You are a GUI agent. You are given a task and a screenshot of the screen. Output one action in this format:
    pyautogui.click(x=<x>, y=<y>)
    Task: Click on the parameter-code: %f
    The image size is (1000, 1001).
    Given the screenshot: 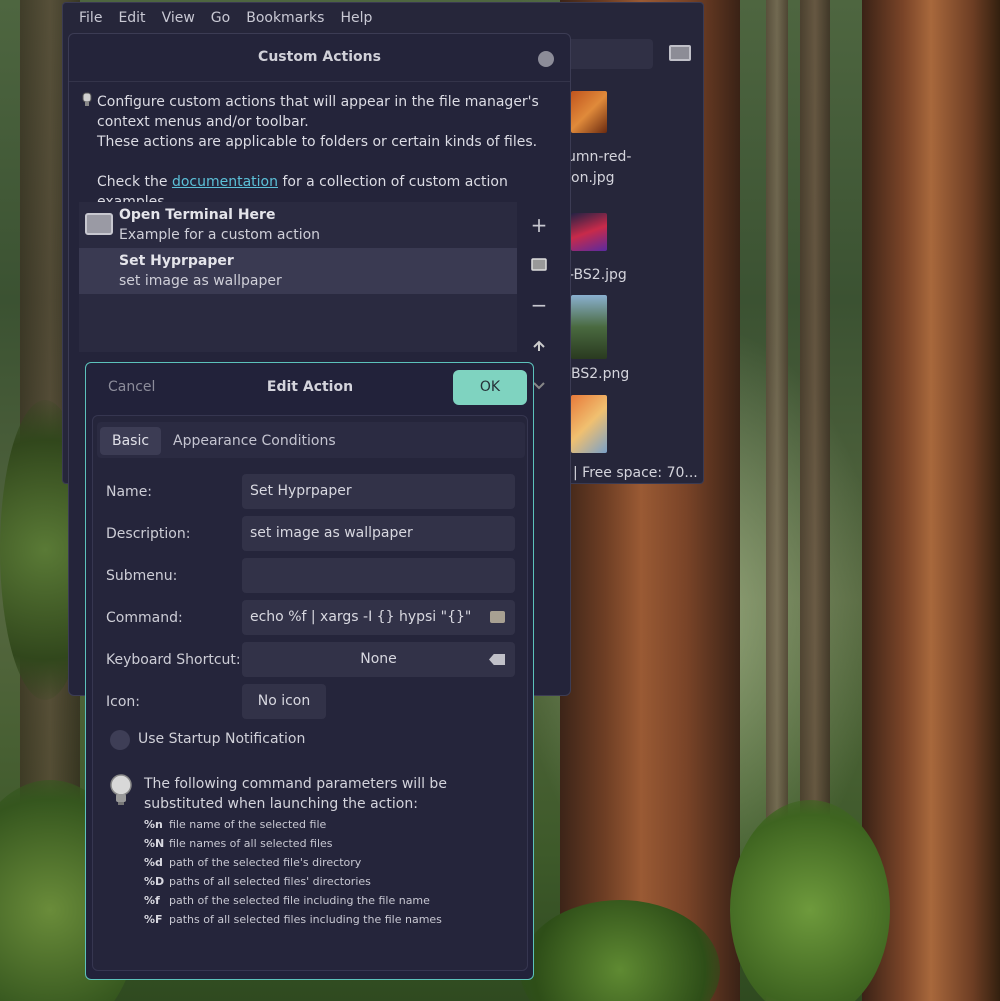 What is the action you would take?
    pyautogui.click(x=152, y=900)
    